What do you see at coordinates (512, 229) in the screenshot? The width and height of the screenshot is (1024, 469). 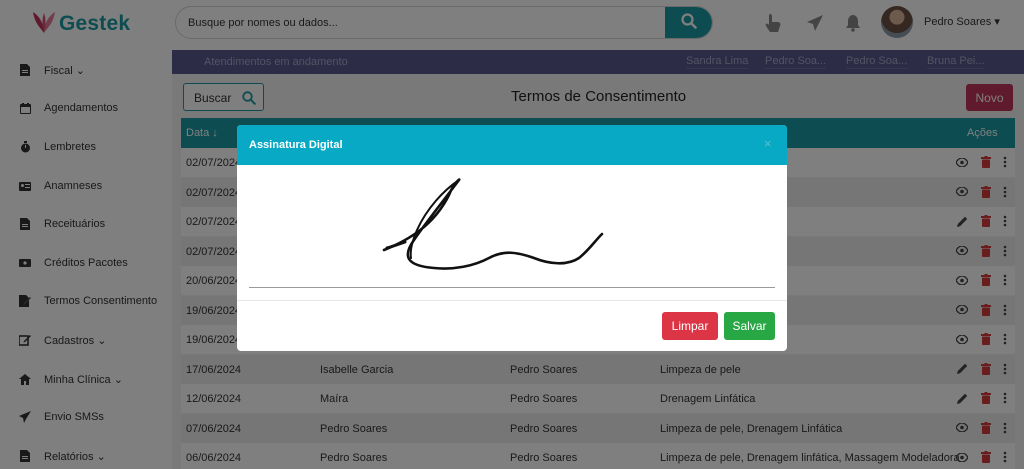 I see `signature-pad` at bounding box center [512, 229].